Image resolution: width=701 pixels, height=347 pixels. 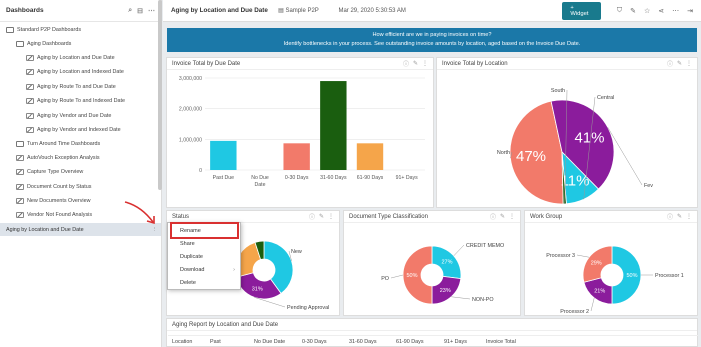 I want to click on sidebar-item-dashboard: Document Count by Status, so click(x=53, y=186).